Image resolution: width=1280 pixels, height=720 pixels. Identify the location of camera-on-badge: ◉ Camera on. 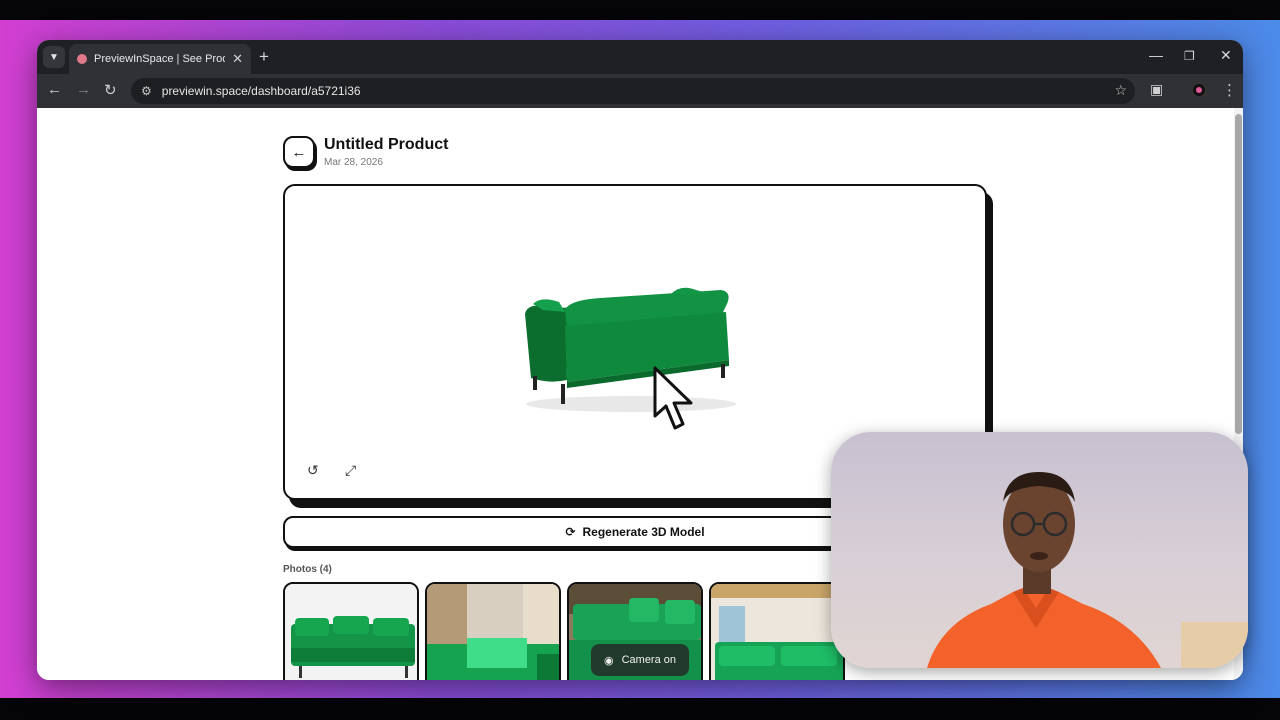
(640, 660).